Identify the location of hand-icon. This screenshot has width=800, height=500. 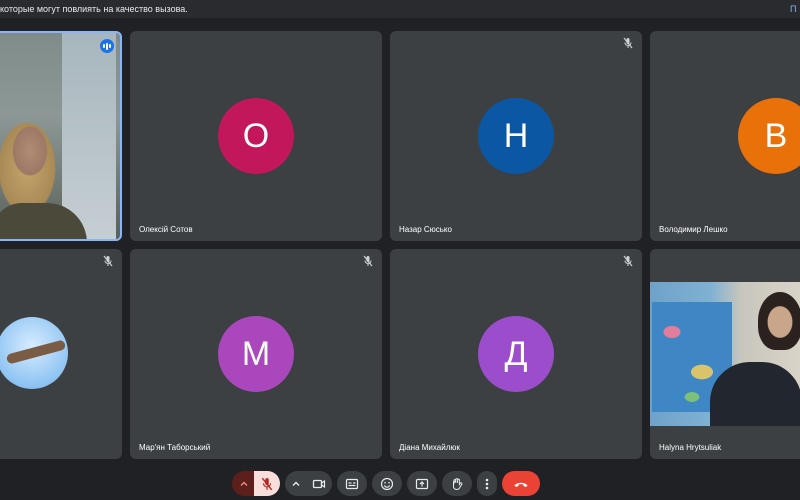
(458, 483).